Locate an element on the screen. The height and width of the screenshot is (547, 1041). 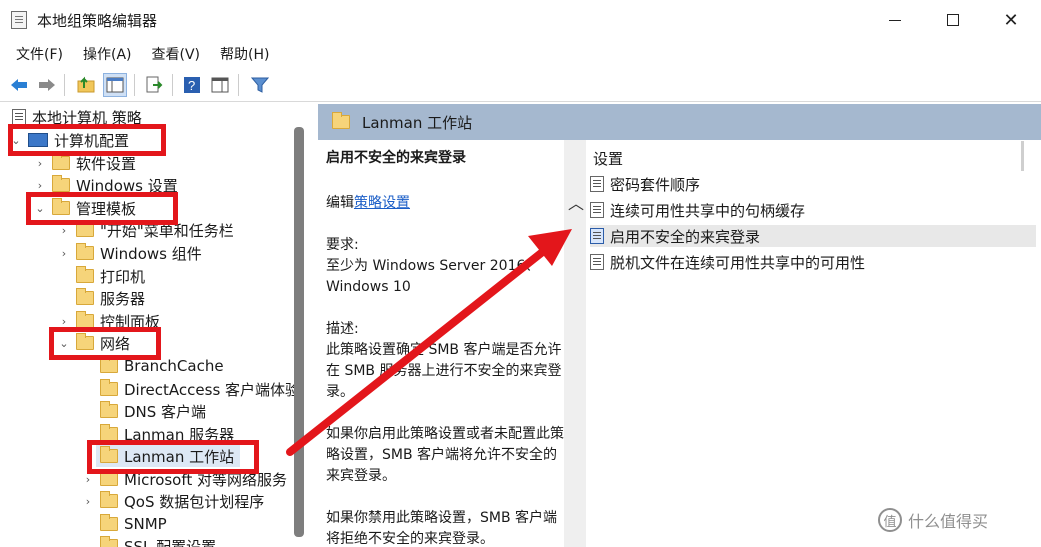
tree-item-branchcache: BranchCache is located at coordinates (162, 366).